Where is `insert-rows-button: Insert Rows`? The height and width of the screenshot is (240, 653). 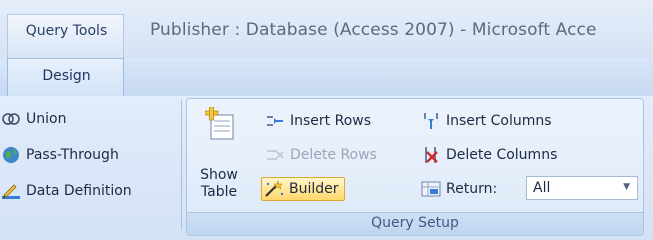 insert-rows-button: Insert Rows is located at coordinates (317, 121).